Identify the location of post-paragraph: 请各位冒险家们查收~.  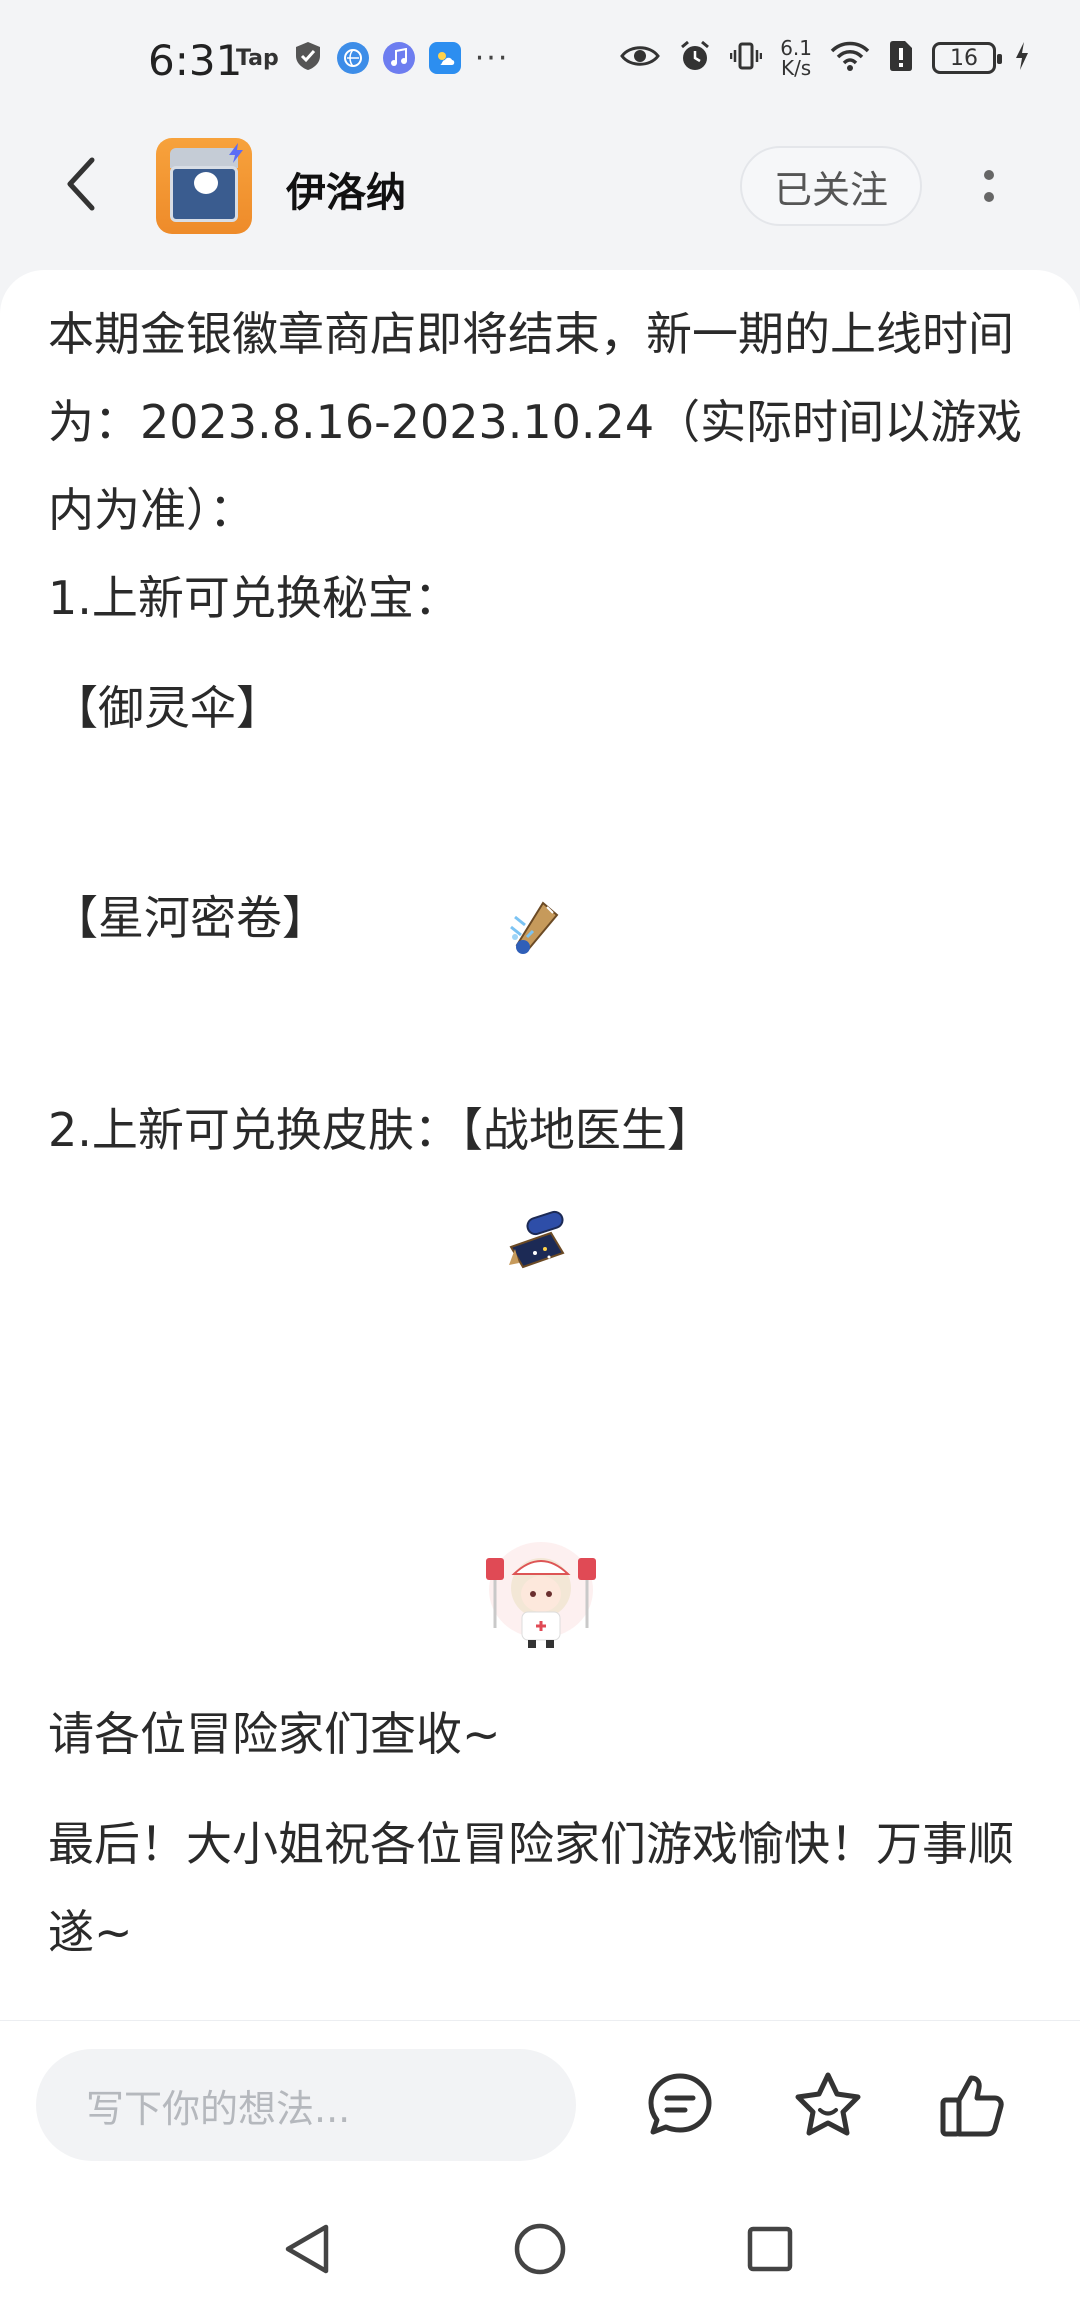
(274, 1734).